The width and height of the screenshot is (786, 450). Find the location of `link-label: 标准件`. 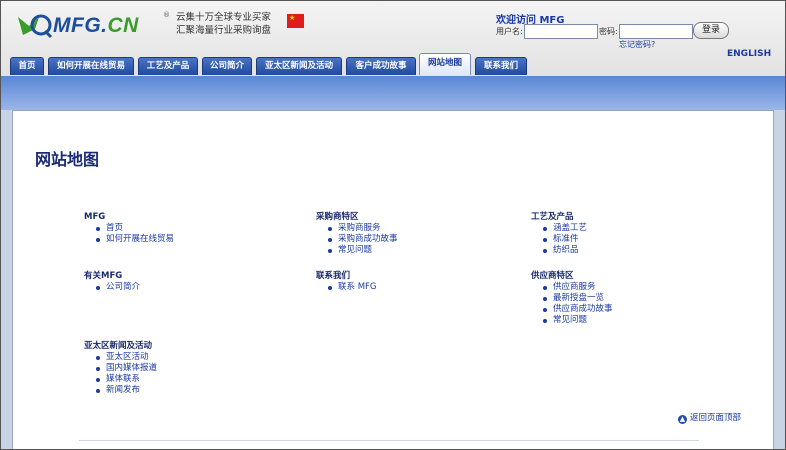

link-label: 标准件 is located at coordinates (566, 239).